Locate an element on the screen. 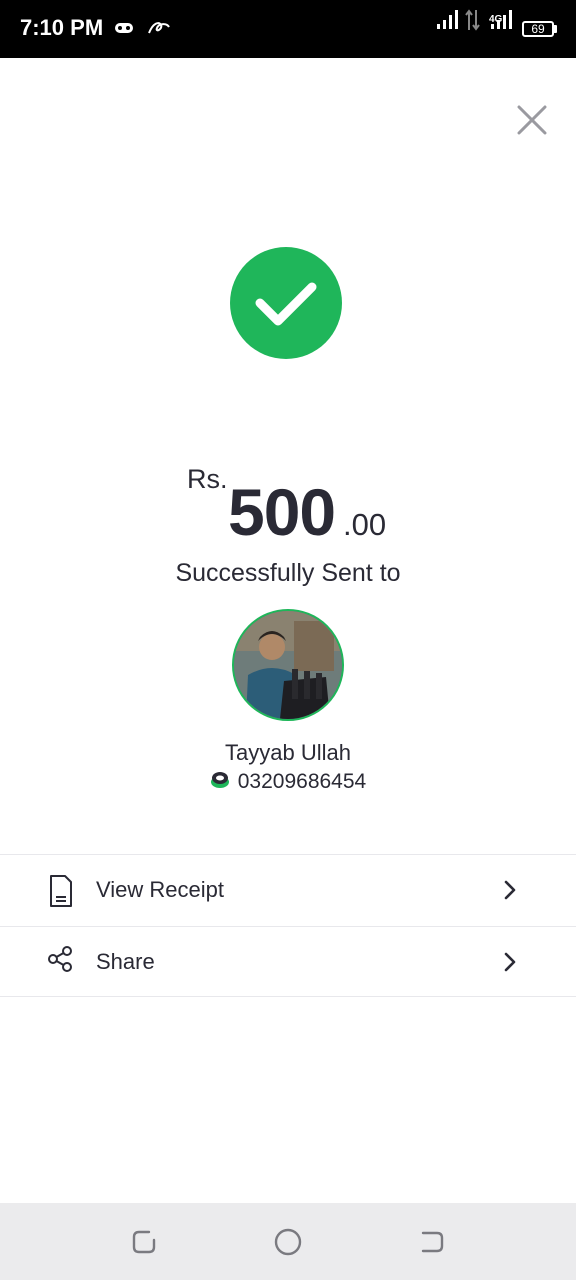 The width and height of the screenshot is (576, 1280). amount-decimal: .00 is located at coordinates (365, 524).